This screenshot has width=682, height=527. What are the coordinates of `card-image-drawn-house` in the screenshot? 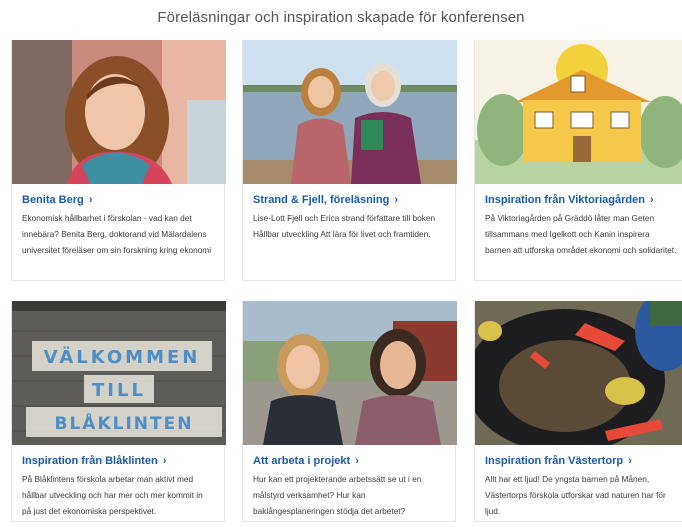 It's located at (578, 112).